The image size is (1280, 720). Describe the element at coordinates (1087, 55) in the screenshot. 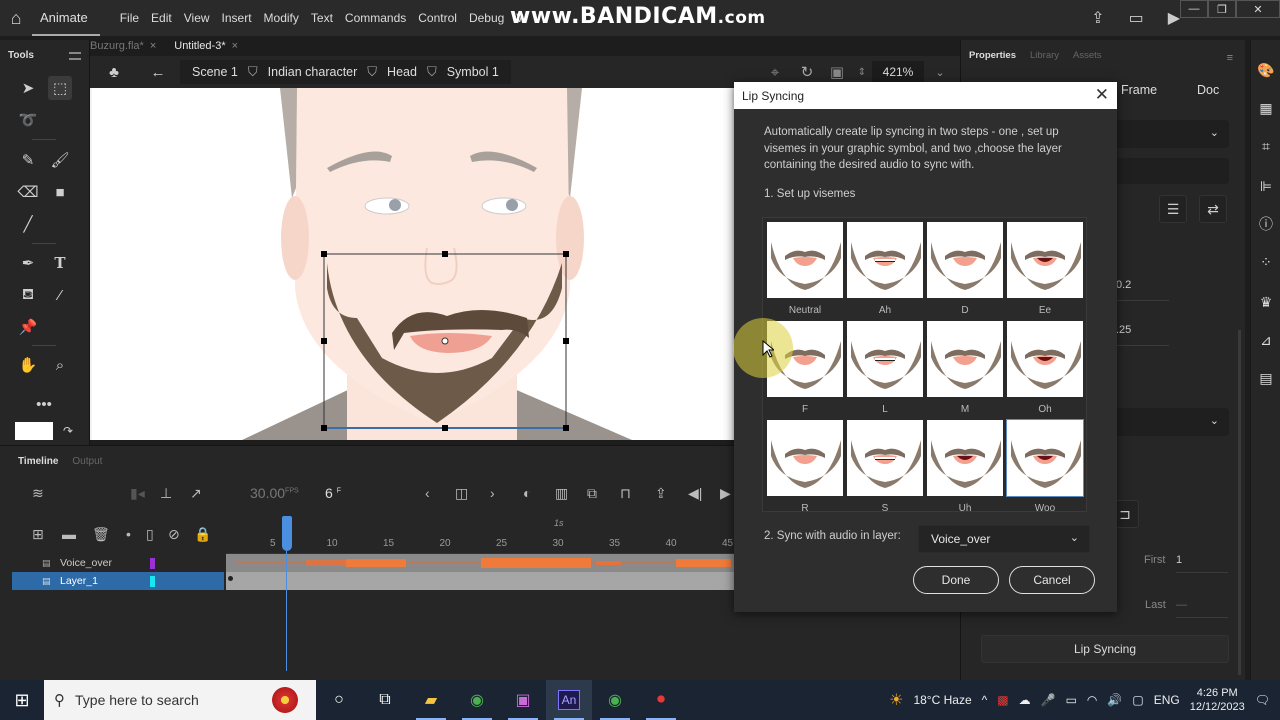

I see `tab-assets: Assets` at that location.